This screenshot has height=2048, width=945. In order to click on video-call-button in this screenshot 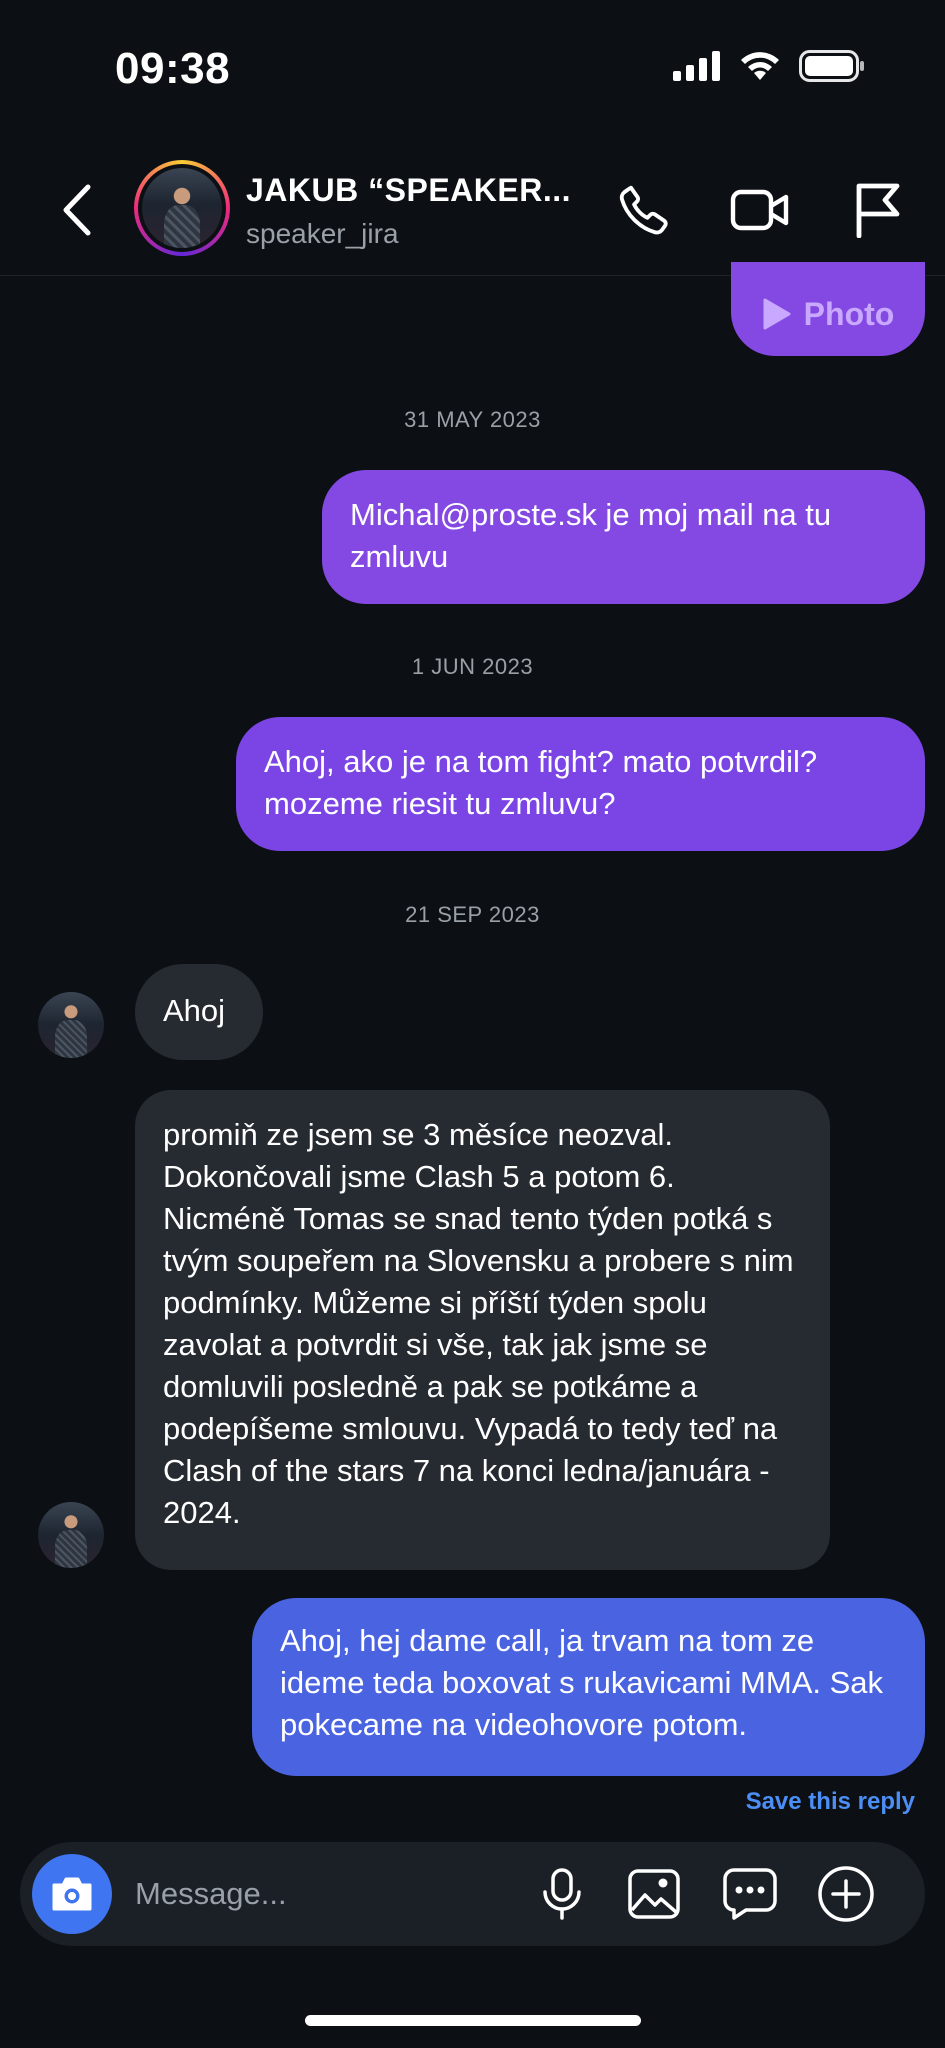, I will do `click(760, 210)`.